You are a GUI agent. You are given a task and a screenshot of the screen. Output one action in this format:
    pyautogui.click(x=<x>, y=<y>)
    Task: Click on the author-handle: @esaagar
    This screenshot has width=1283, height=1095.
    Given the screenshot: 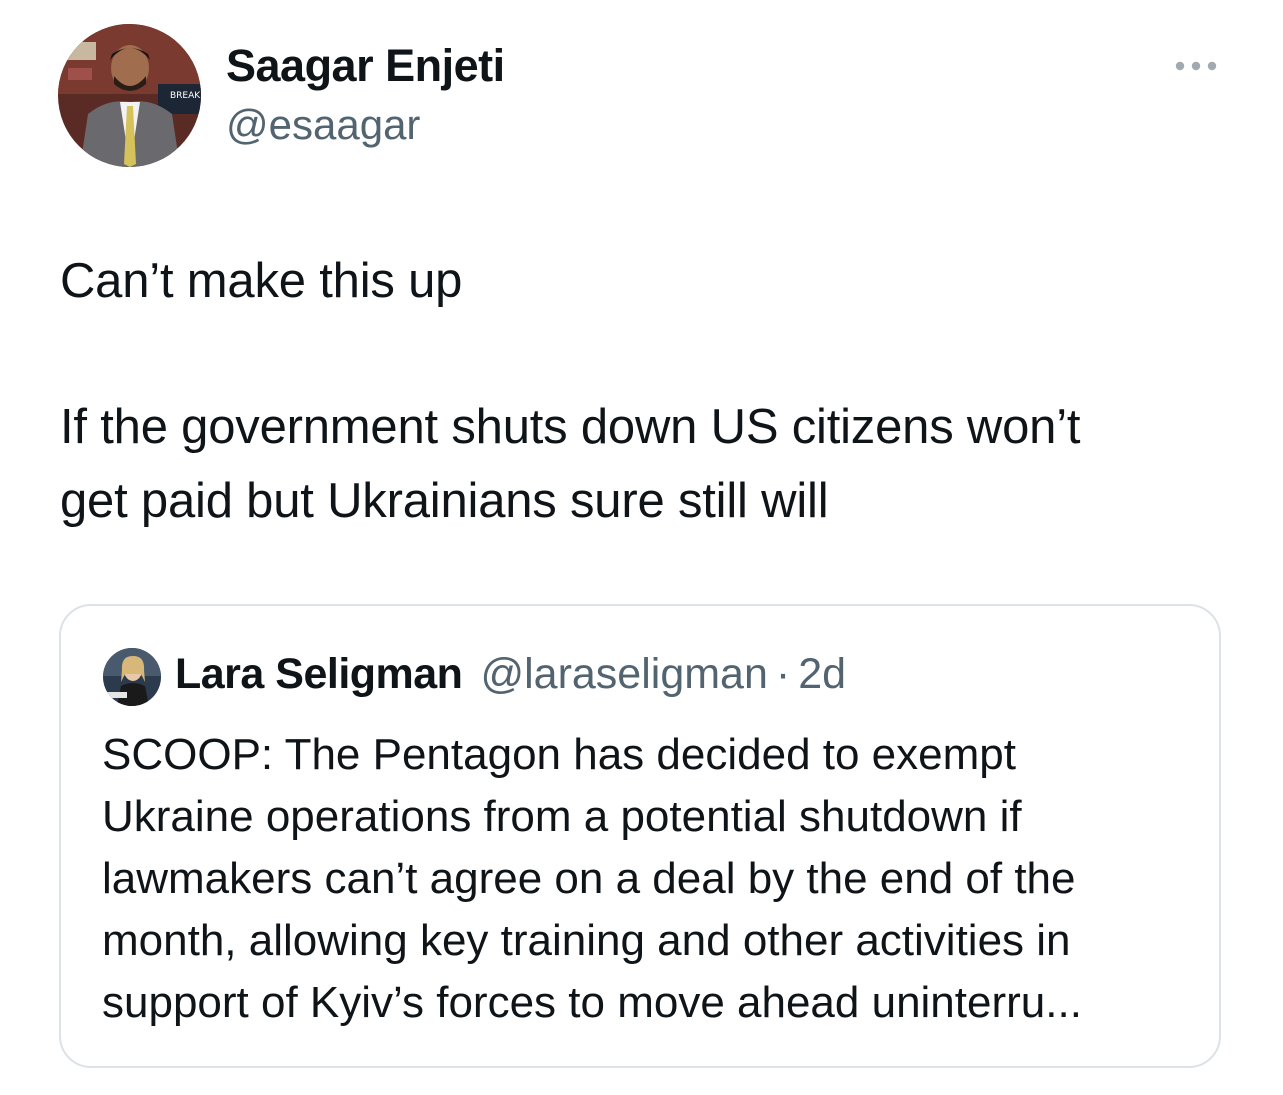 What is the action you would take?
    pyautogui.click(x=323, y=125)
    